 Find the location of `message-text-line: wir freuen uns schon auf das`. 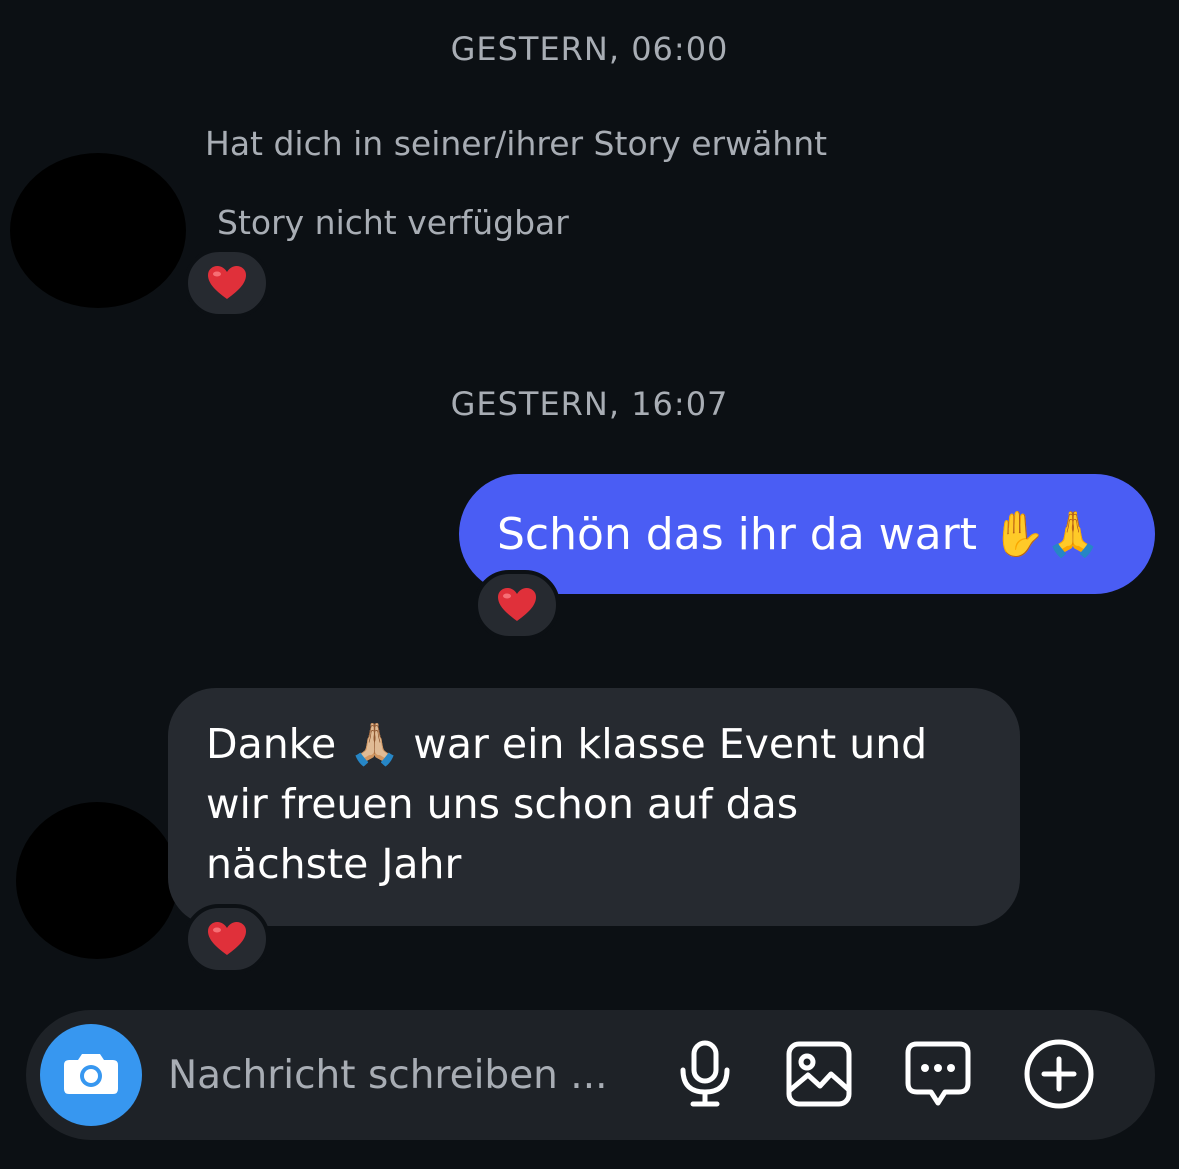

message-text-line: wir freuen uns schon auf das is located at coordinates (502, 804).